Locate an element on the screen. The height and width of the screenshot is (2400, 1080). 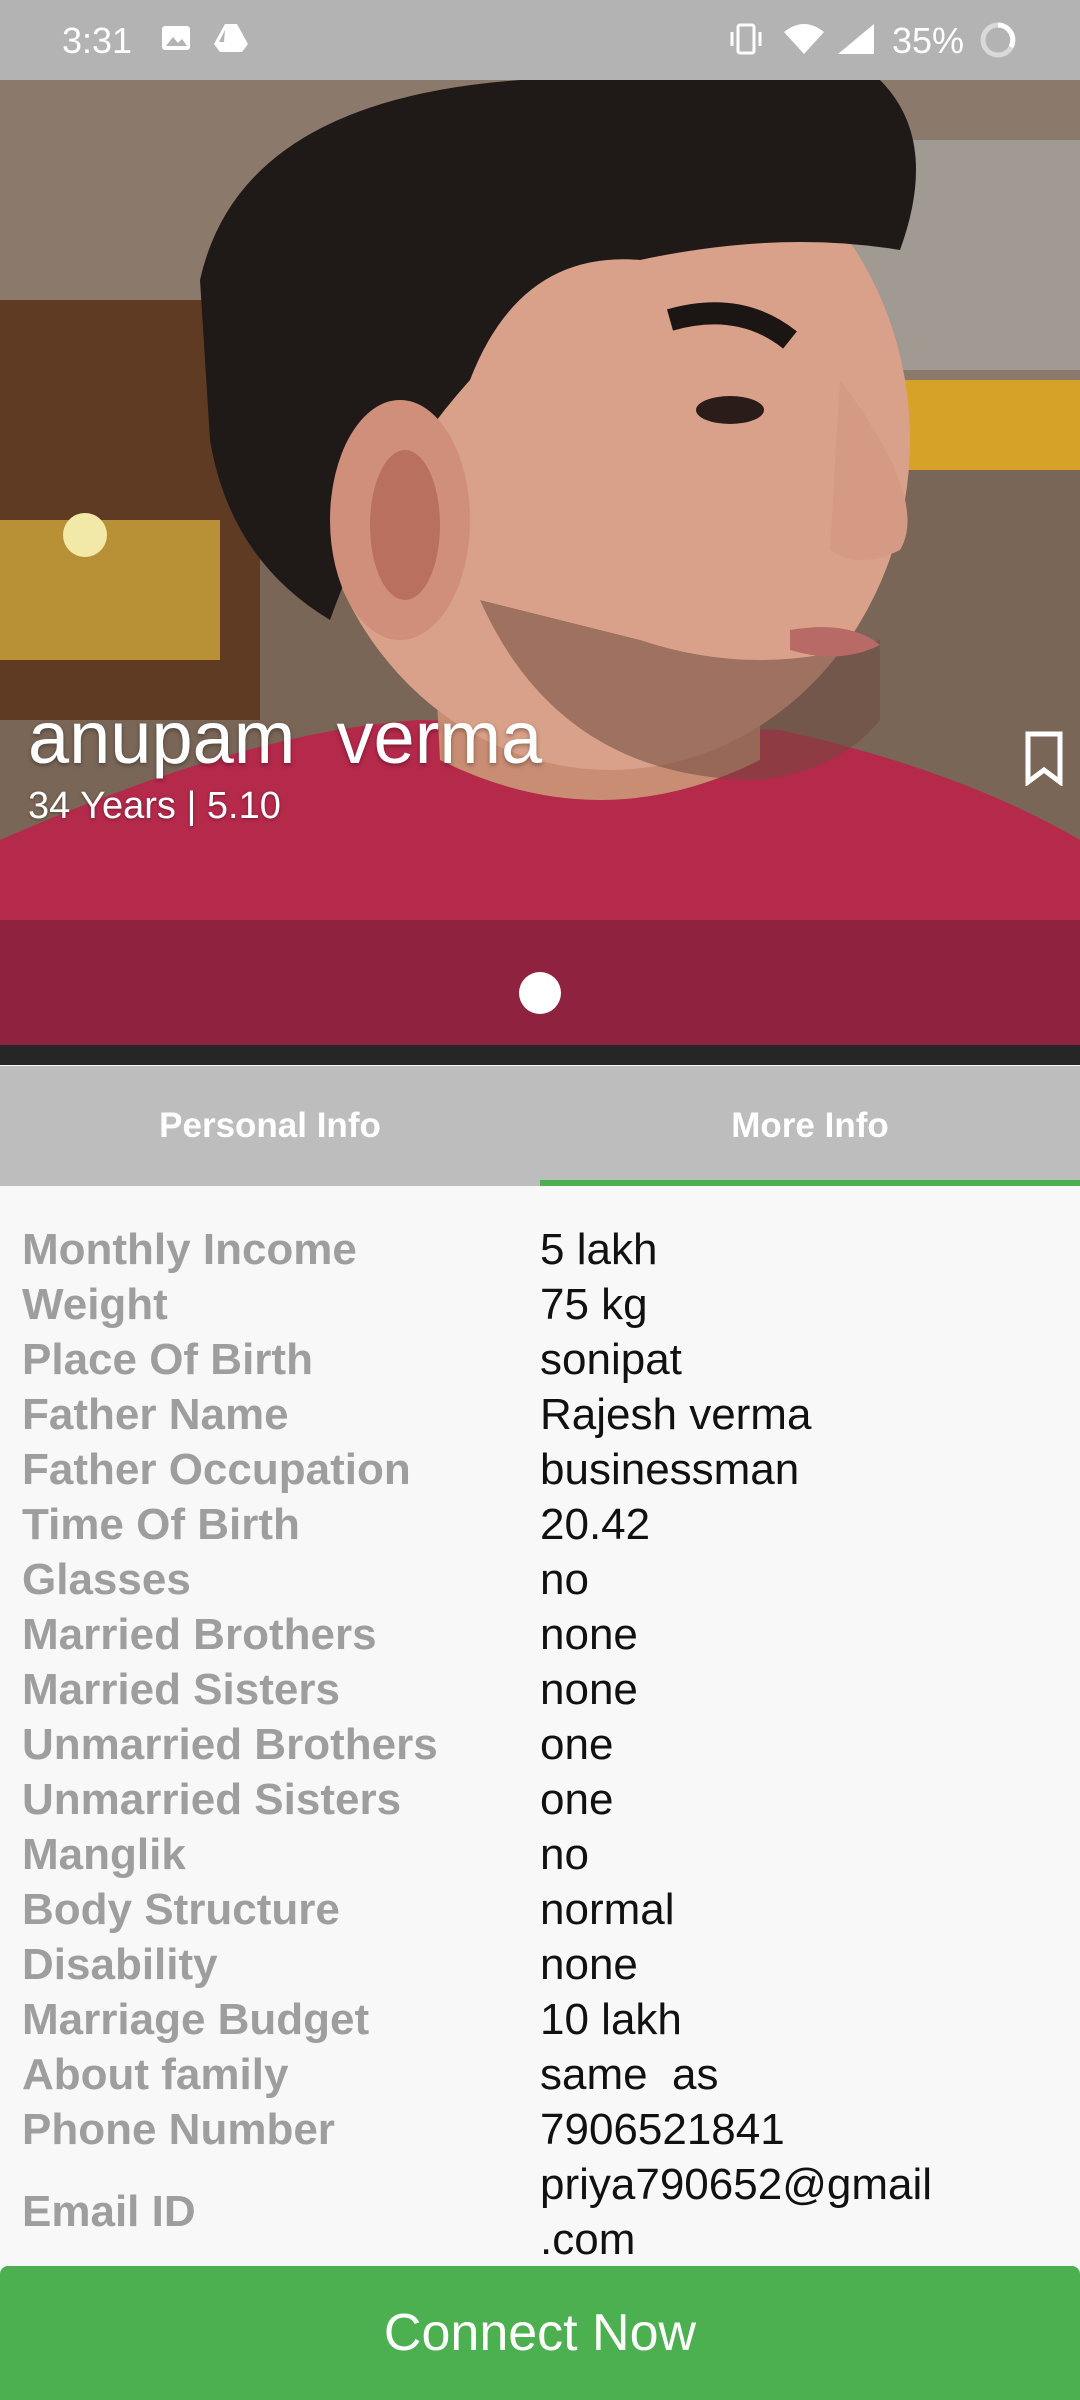
info-label: Marriage Budget is located at coordinates (196, 2019).